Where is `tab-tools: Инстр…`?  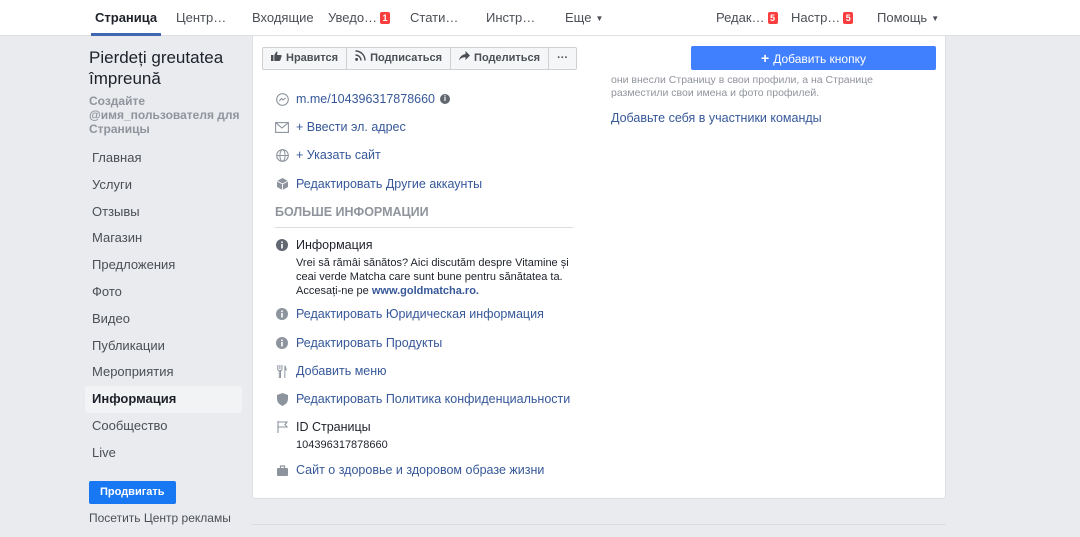
tab-tools: Инстр… is located at coordinates (510, 18).